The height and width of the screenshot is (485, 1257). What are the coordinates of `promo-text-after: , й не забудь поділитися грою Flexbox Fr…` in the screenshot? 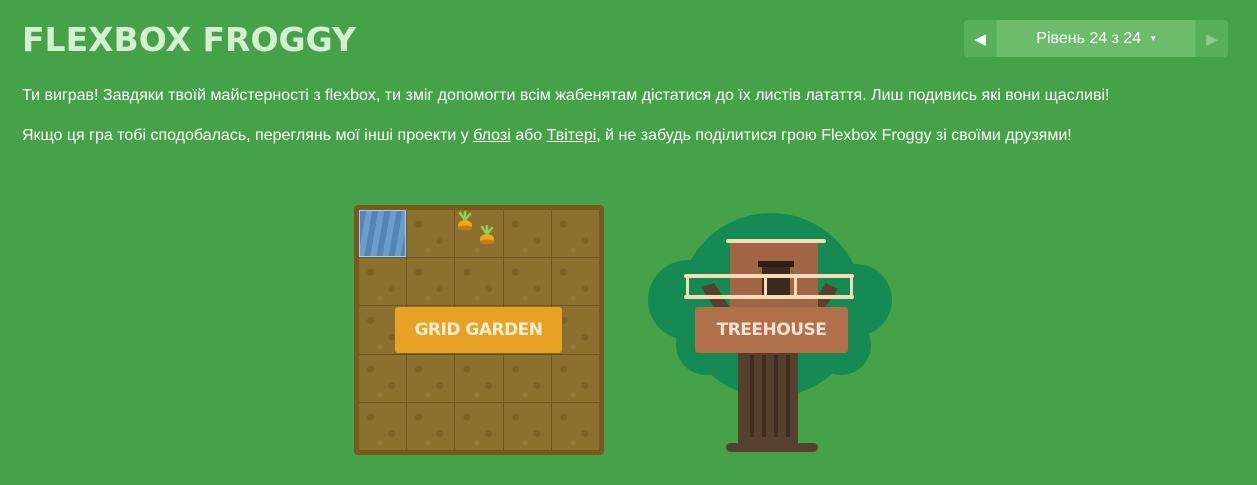 It's located at (834, 135).